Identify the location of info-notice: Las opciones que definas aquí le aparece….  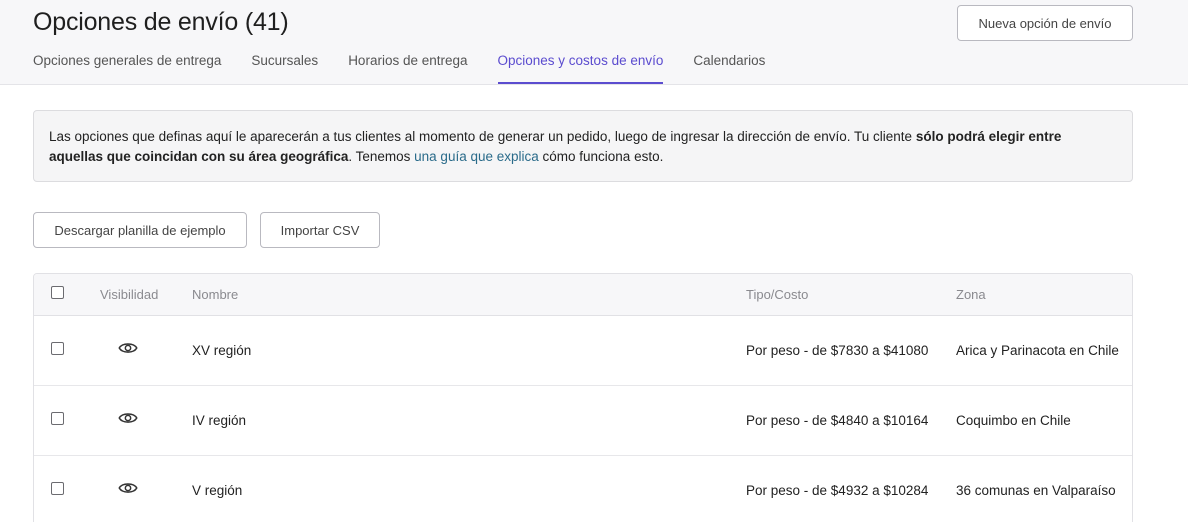
(583, 146).